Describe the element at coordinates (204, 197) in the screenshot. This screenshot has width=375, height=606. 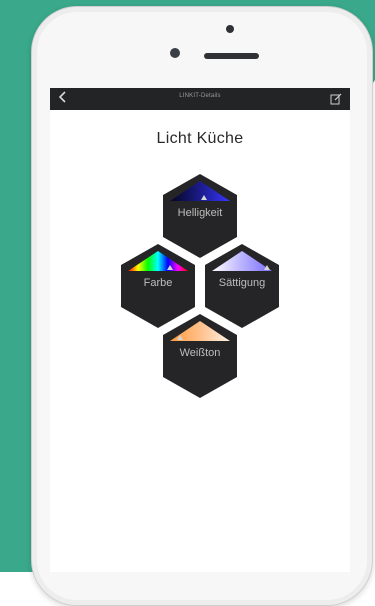
I see `brightness-marker` at that location.